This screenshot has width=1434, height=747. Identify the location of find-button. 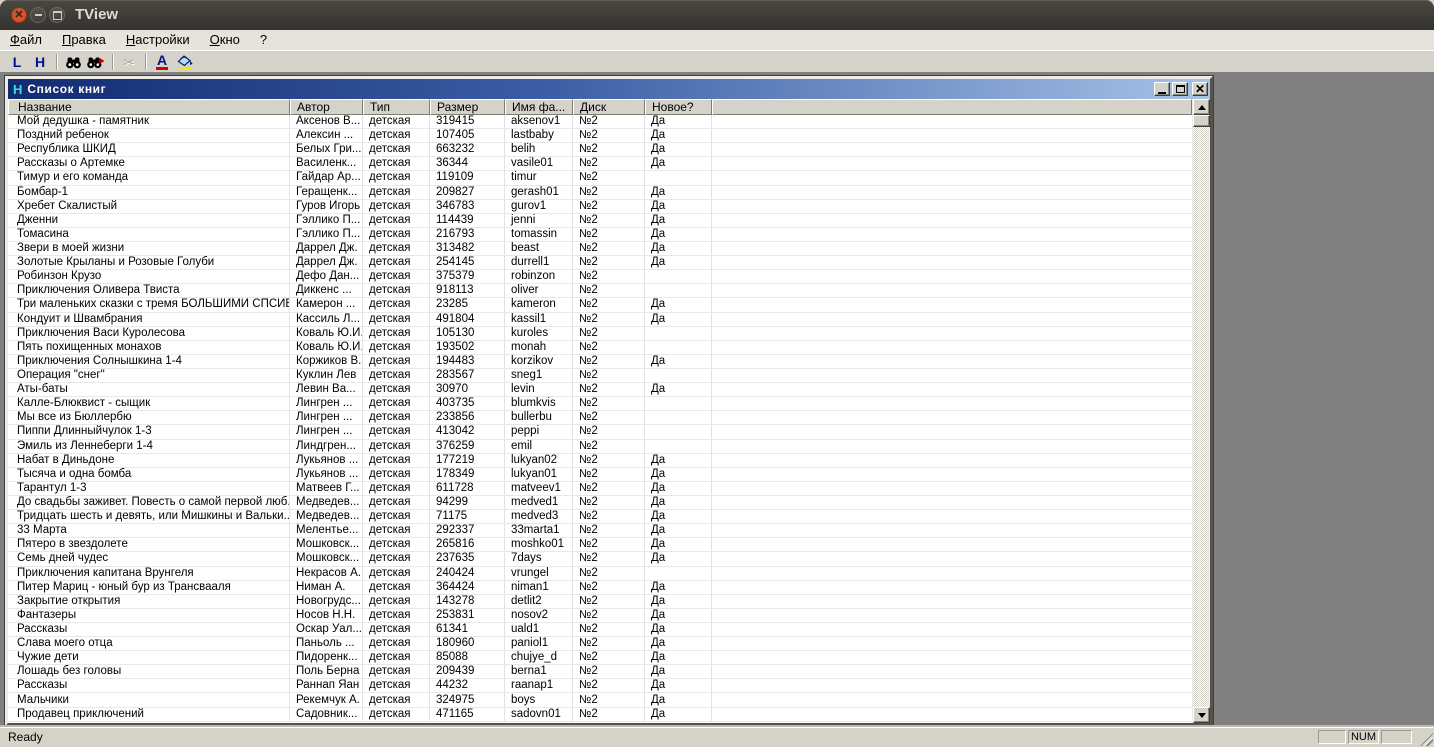
(73, 62).